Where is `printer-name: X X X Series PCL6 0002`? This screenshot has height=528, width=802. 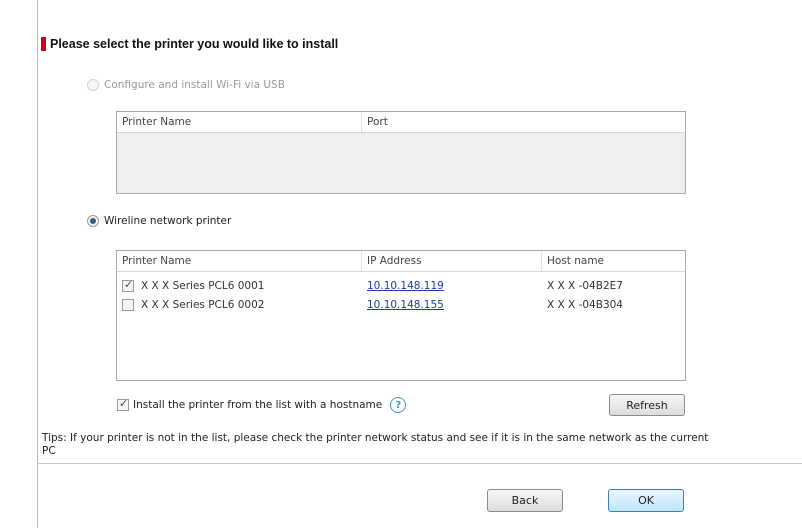 printer-name: X X X Series PCL6 0002 is located at coordinates (203, 304).